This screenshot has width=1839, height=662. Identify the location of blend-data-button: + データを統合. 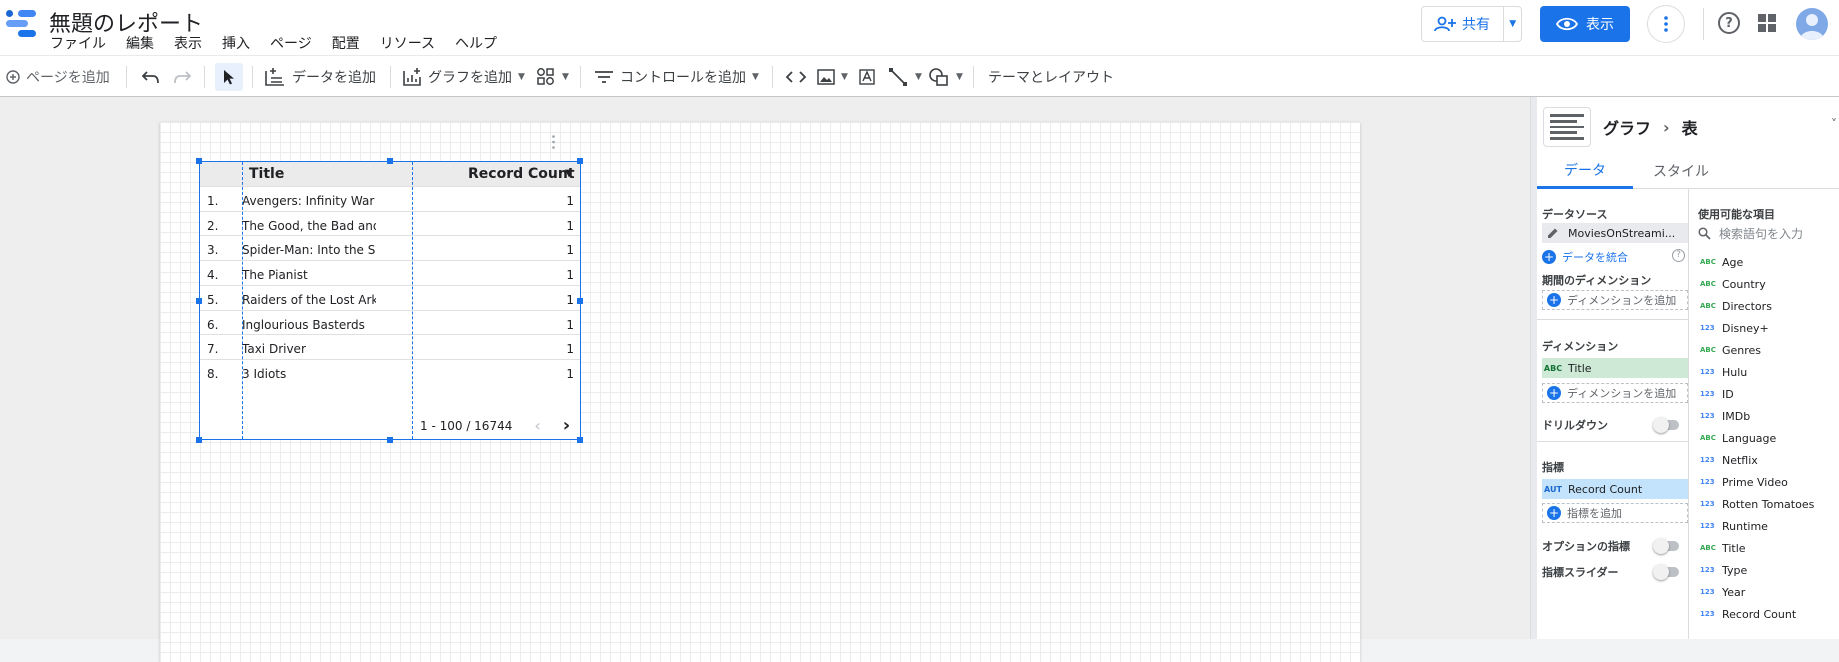
(1585, 257).